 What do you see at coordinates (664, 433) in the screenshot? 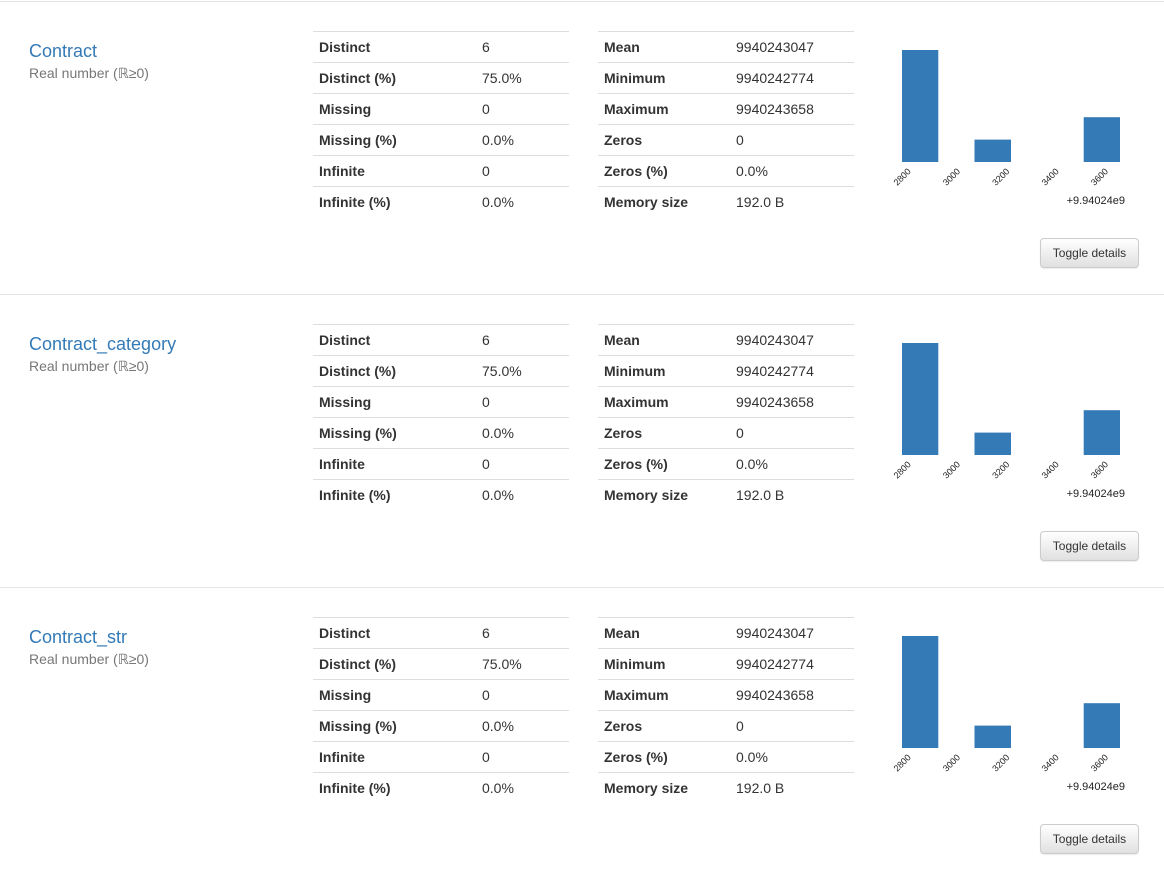
I see `stat-label: Zeros` at bounding box center [664, 433].